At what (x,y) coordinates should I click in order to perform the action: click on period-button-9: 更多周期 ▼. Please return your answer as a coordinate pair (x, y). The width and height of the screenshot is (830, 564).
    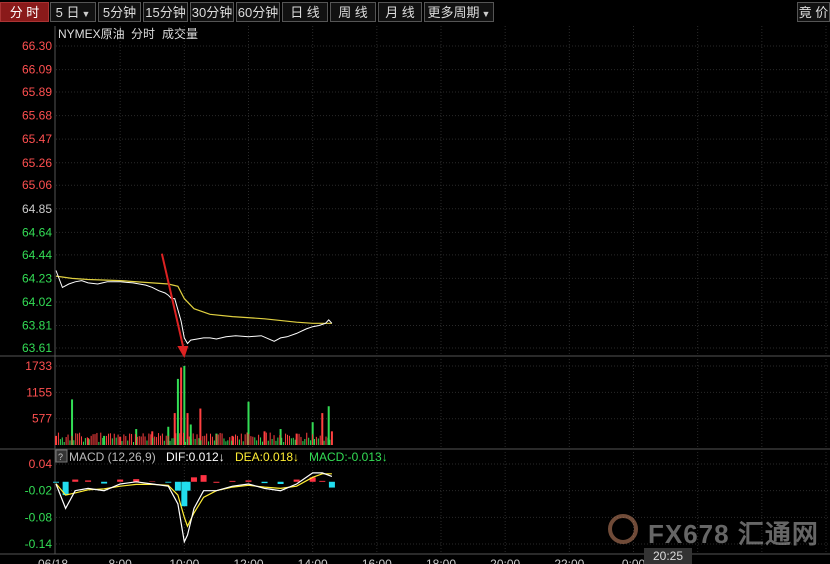
    Looking at the image, I should click on (459, 12).